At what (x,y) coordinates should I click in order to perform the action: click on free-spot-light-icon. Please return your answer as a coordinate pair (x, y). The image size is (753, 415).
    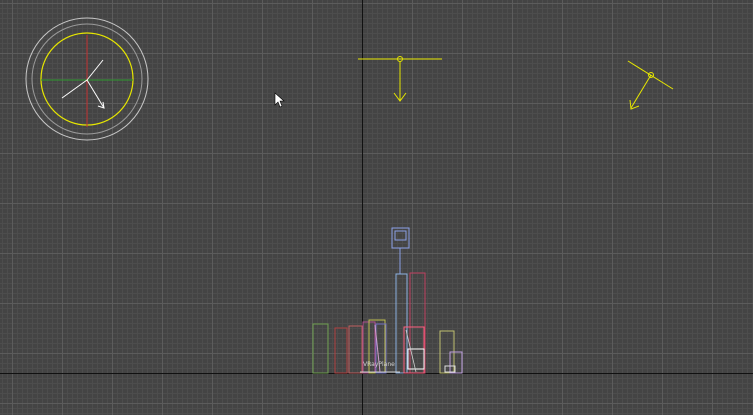
    Looking at the image, I should click on (650, 85).